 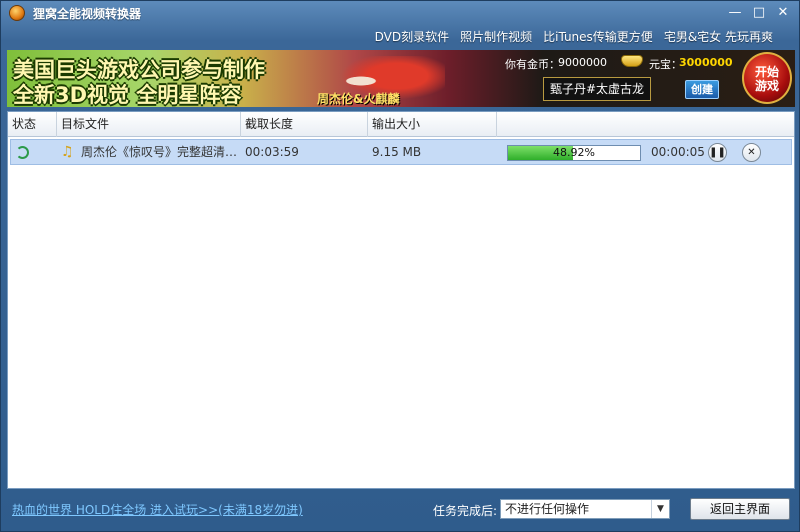 What do you see at coordinates (783, 13) in the screenshot?
I see `close-button: ✕` at bounding box center [783, 13].